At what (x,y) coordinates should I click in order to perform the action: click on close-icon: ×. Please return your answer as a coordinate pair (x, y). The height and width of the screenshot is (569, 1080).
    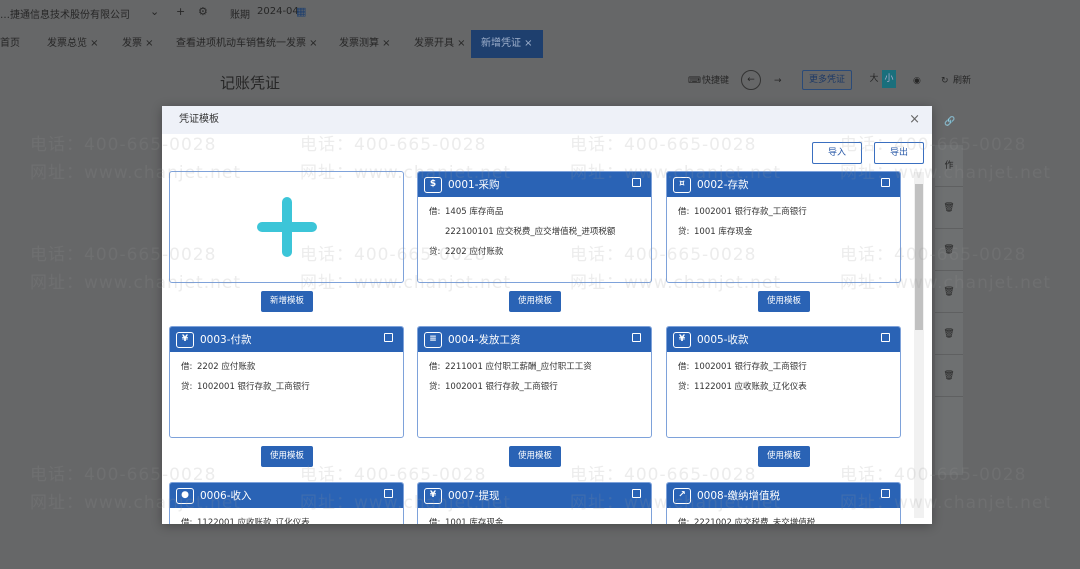
    Looking at the image, I should click on (914, 120).